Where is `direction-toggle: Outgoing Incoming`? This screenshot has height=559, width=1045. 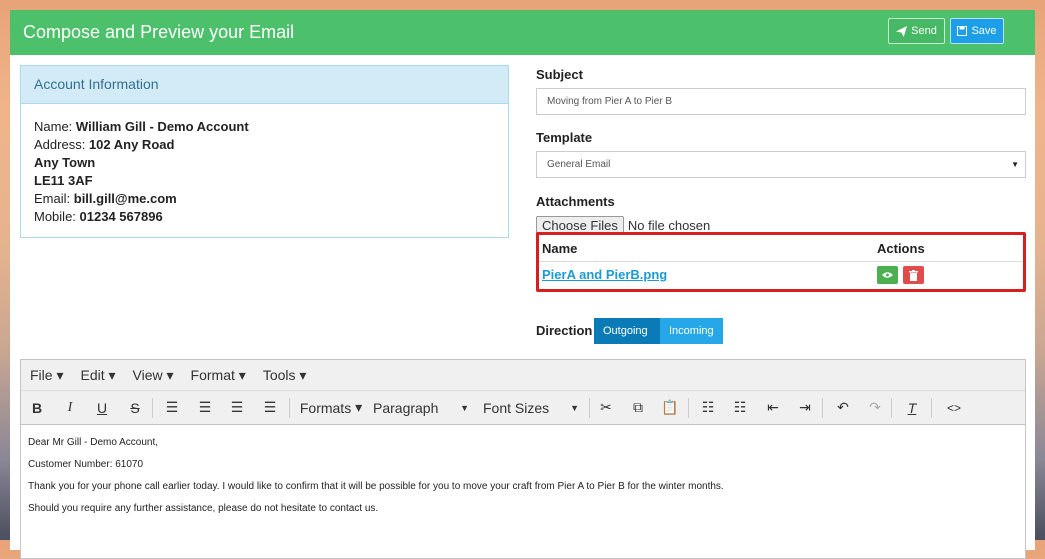 direction-toggle: Outgoing Incoming is located at coordinates (658, 331).